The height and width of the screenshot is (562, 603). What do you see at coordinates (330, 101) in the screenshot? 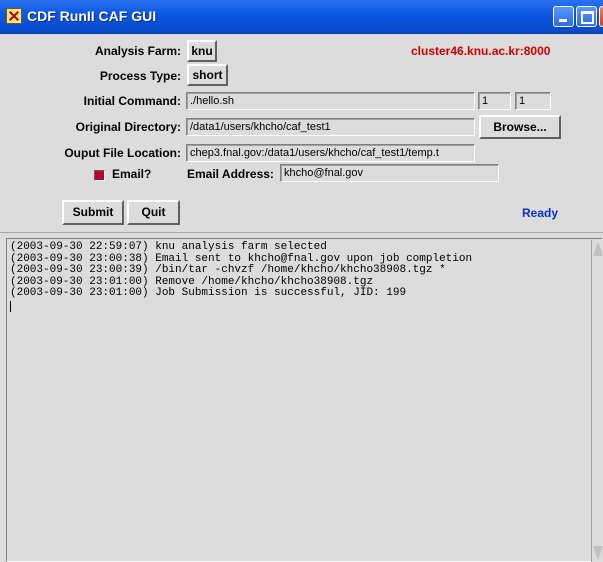
I see `initial-command-field: ./hello.sh` at bounding box center [330, 101].